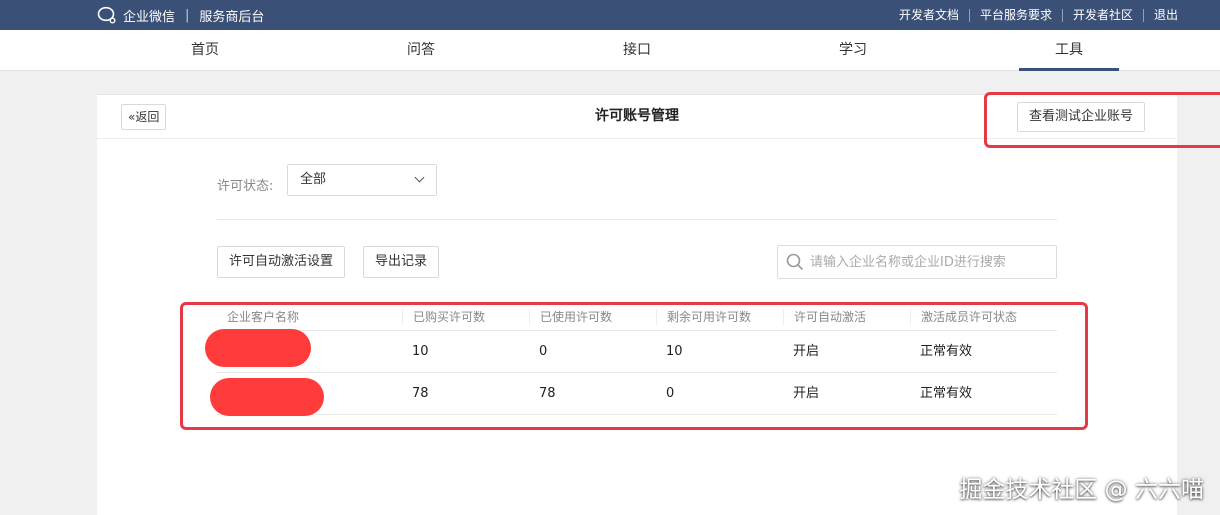  What do you see at coordinates (853, 50) in the screenshot?
I see `nav-item-learn: 学习` at bounding box center [853, 50].